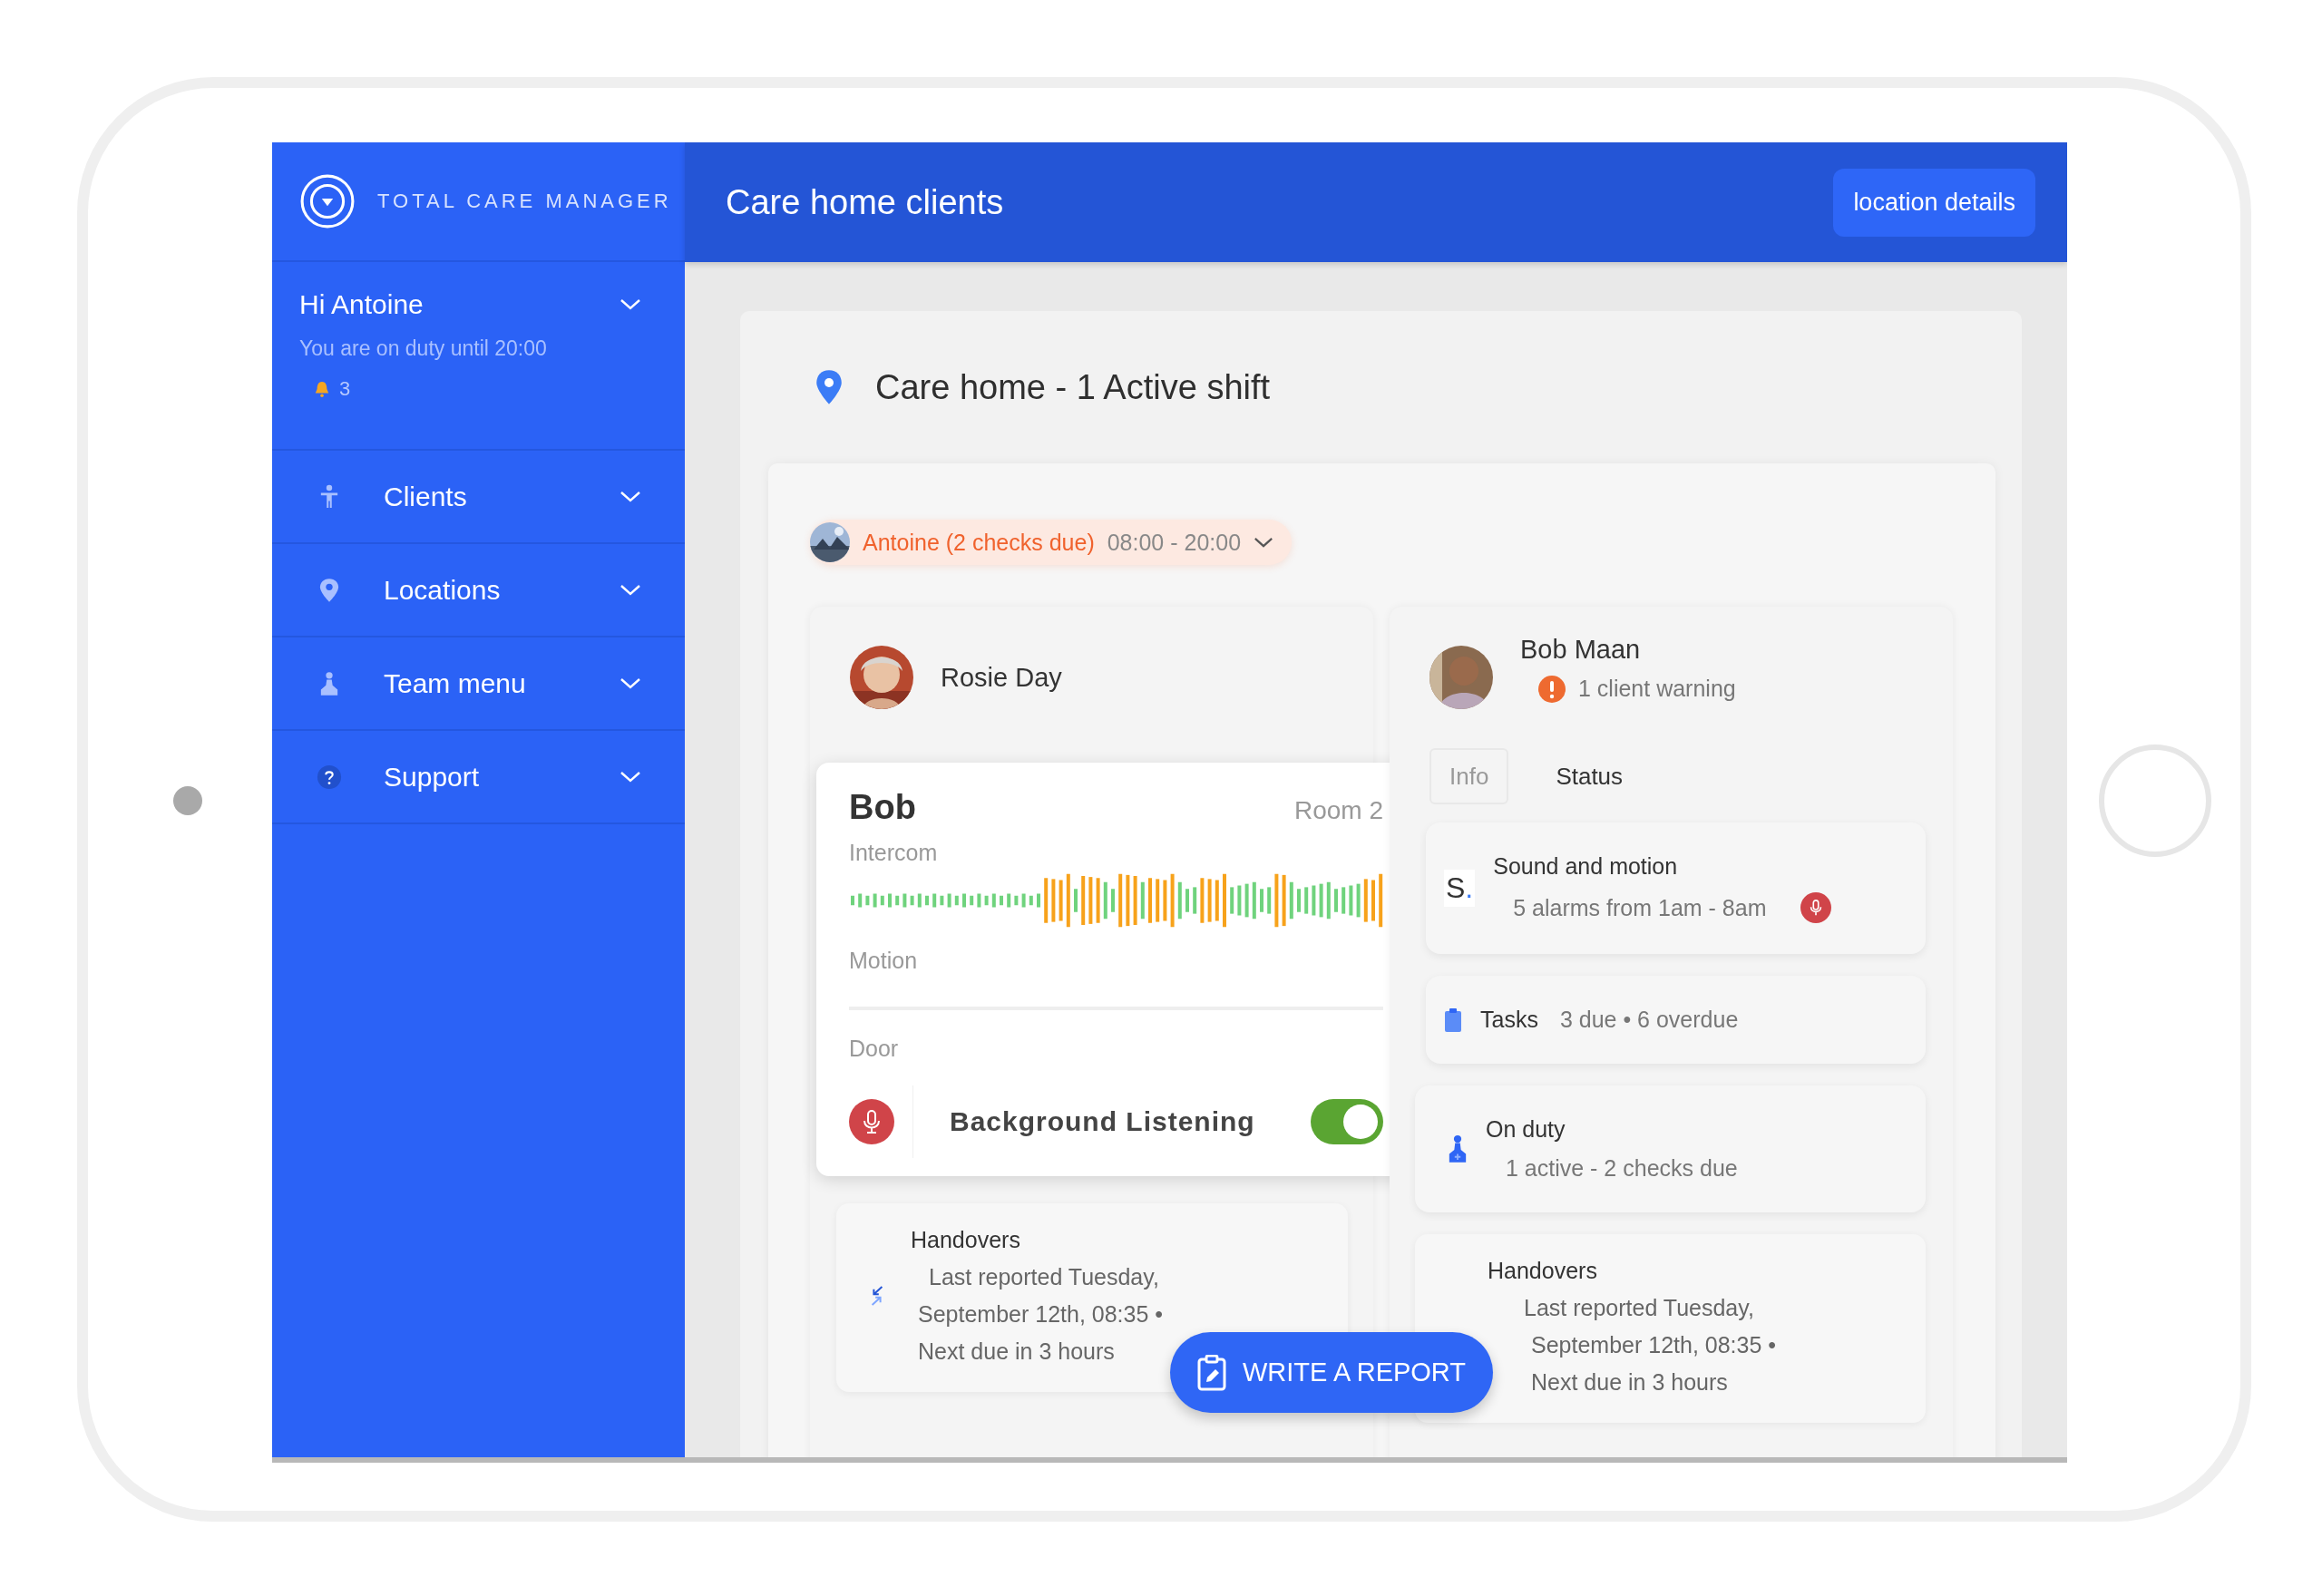  What do you see at coordinates (1331, 1372) in the screenshot?
I see `write-report-button: WRITE A REPORT` at bounding box center [1331, 1372].